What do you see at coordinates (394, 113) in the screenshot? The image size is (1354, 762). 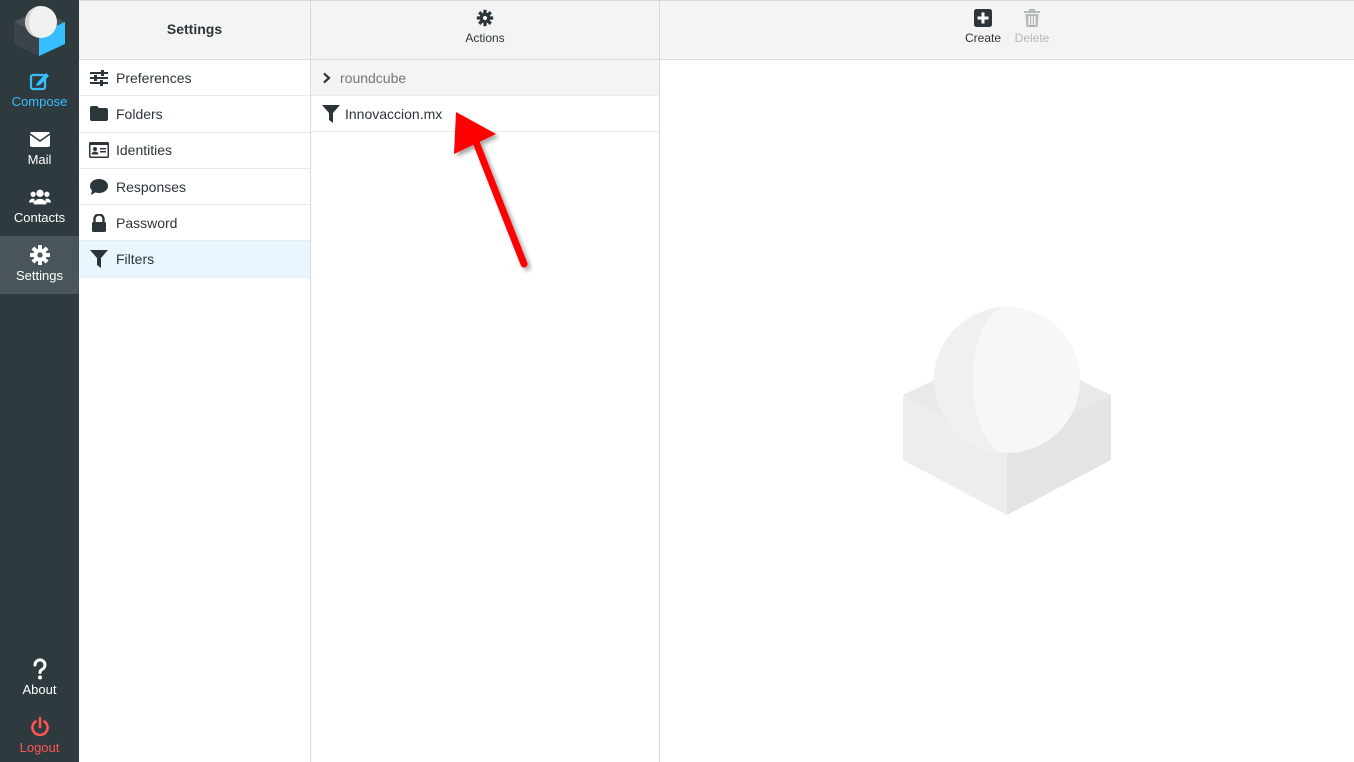 I see `filter-name: Innovaccion.mx` at bounding box center [394, 113].